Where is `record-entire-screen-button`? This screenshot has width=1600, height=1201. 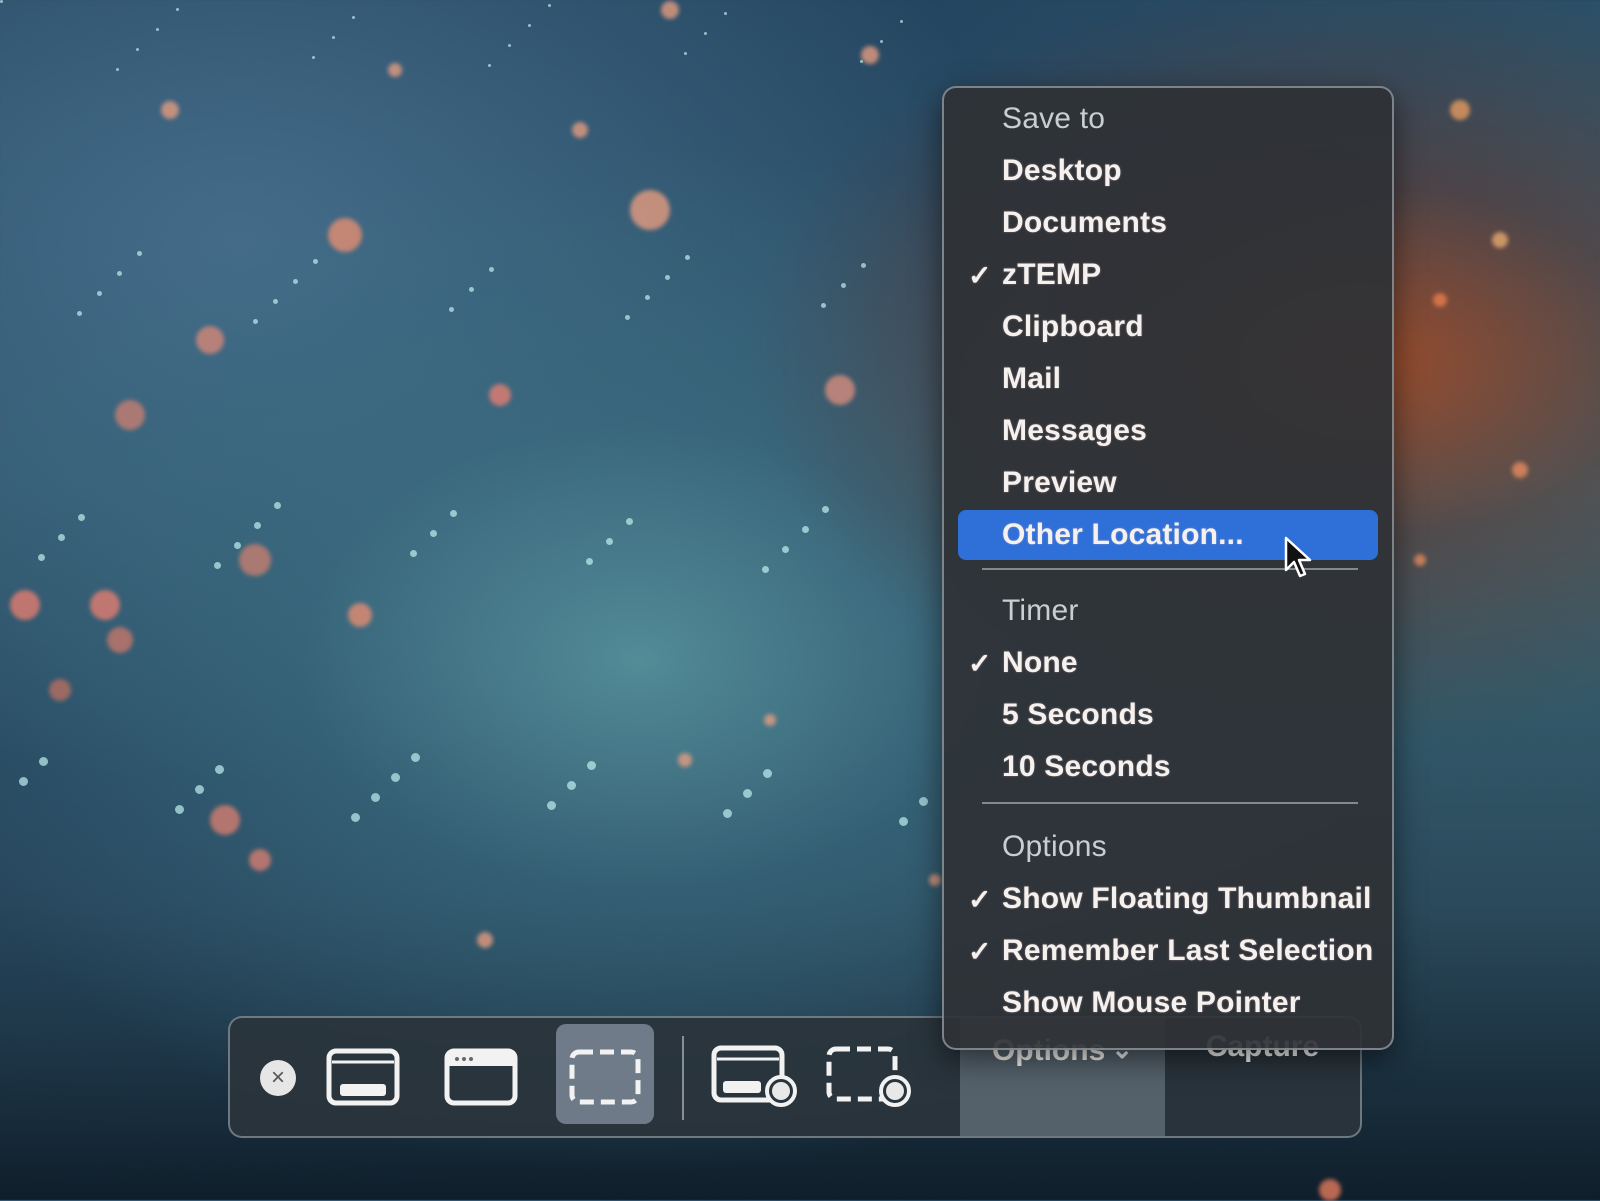 record-entire-screen-button is located at coordinates (756, 1077).